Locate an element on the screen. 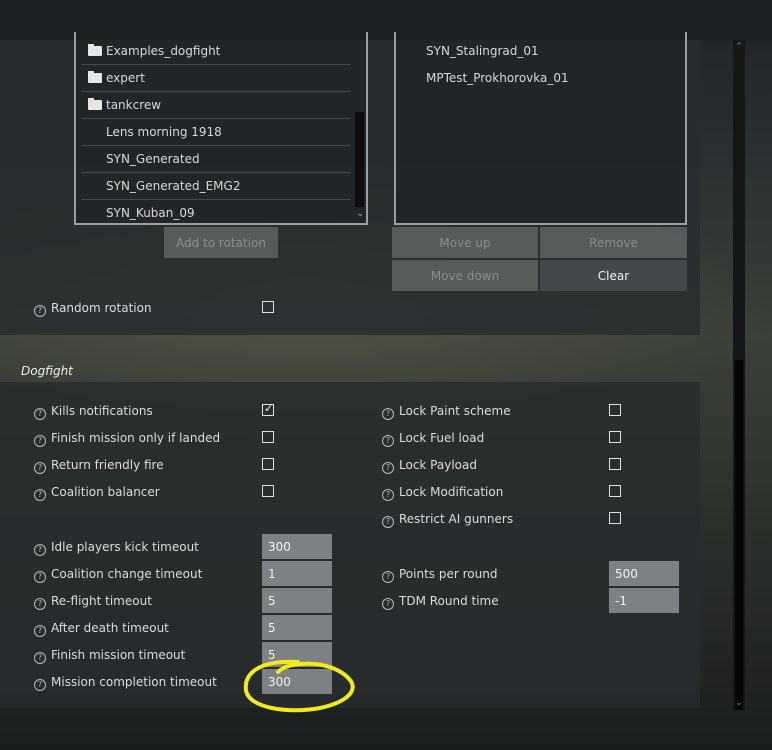 This screenshot has height=750, width=772. lock-modification-label: ? Lock Modification is located at coordinates (442, 493).